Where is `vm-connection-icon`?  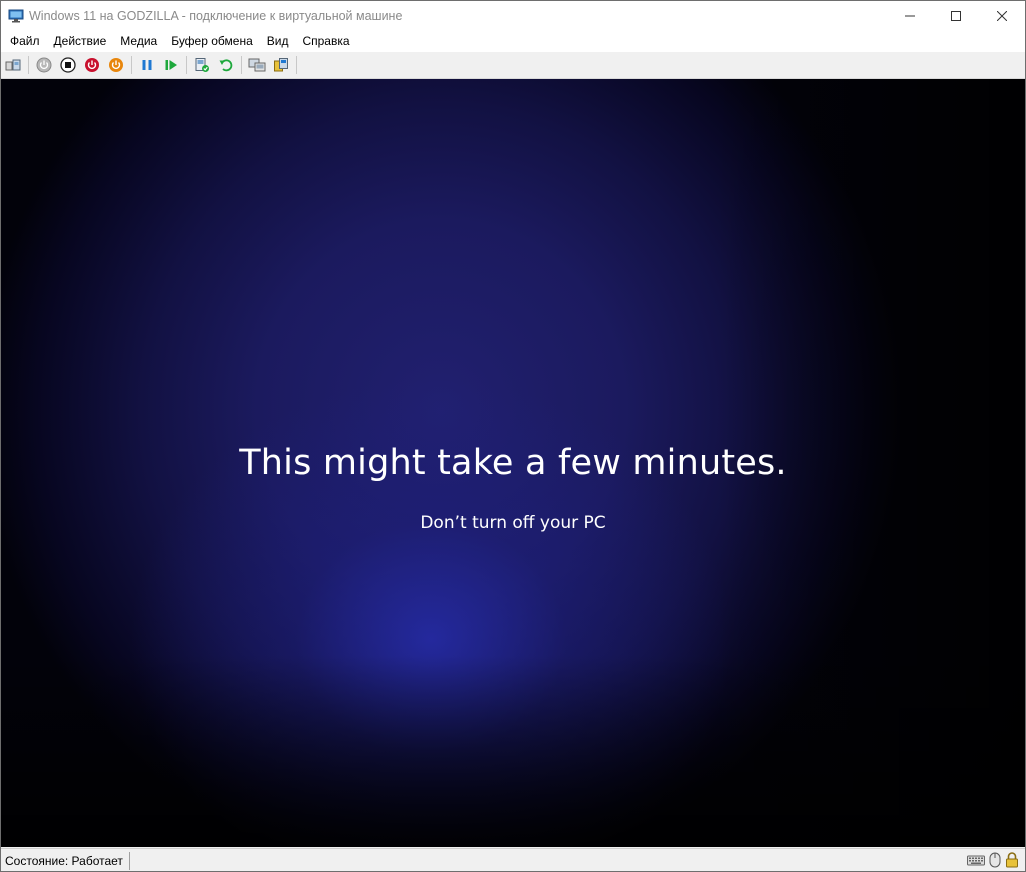
vm-connection-icon is located at coordinates (16, 16).